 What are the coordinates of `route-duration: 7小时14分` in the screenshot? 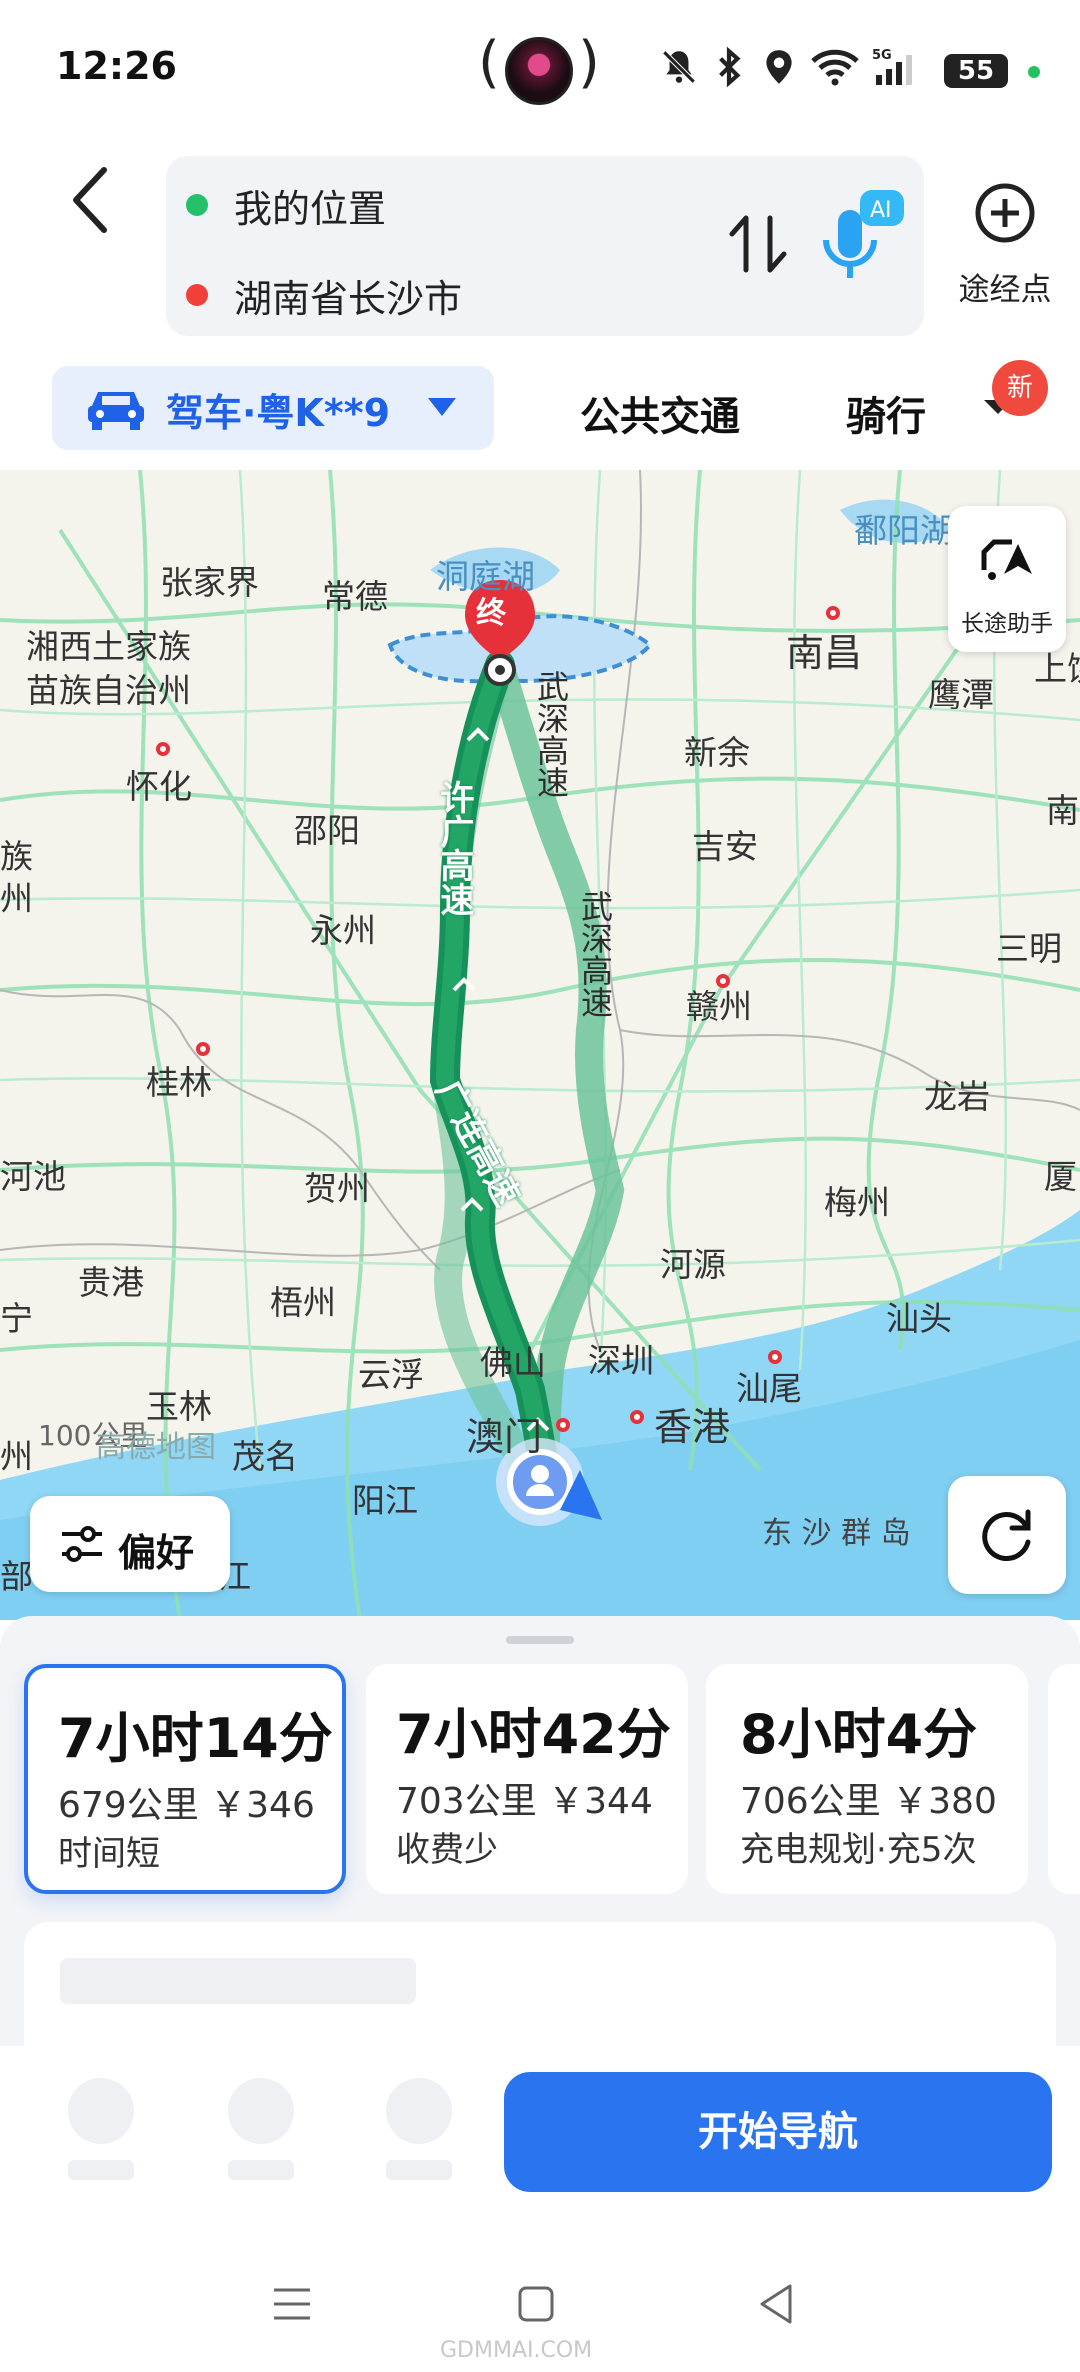 It's located at (195, 1738).